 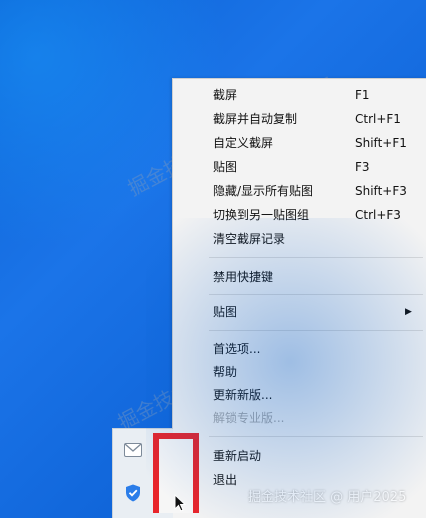 What do you see at coordinates (263, 191) in the screenshot?
I see `menu-item-label: 隐藏/显示所有贴图` at bounding box center [263, 191].